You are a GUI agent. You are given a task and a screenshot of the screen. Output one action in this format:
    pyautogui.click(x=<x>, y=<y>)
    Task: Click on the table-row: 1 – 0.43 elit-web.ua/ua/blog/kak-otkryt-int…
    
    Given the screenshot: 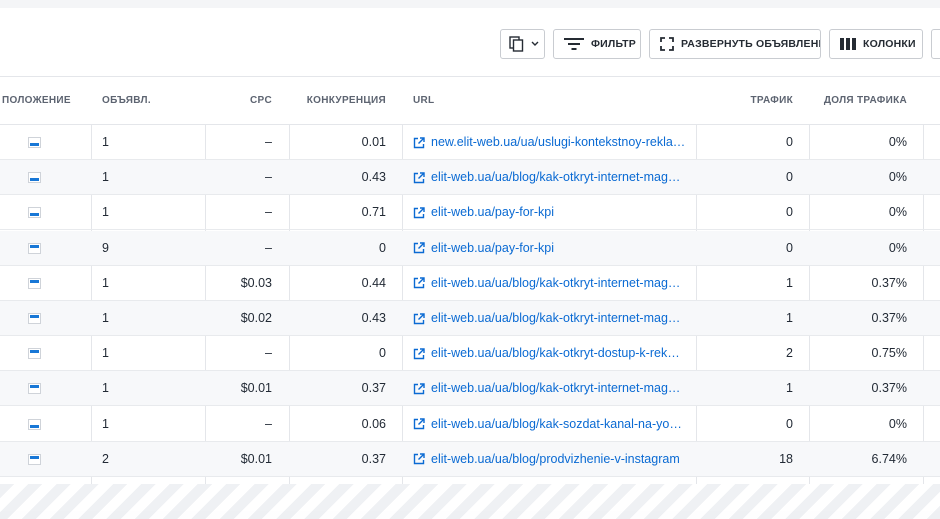 What is the action you would take?
    pyautogui.click(x=470, y=178)
    